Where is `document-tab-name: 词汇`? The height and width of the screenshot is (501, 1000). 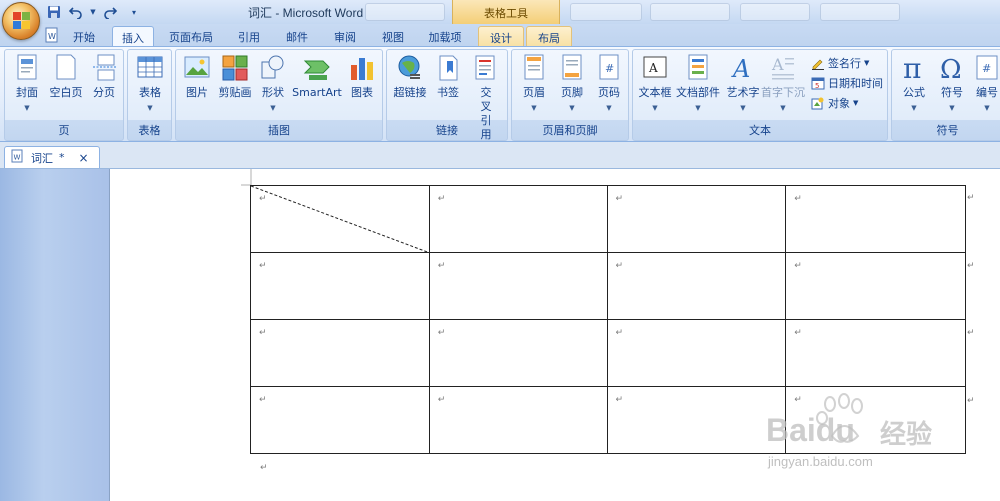 document-tab-name: 词汇 is located at coordinates (42, 158).